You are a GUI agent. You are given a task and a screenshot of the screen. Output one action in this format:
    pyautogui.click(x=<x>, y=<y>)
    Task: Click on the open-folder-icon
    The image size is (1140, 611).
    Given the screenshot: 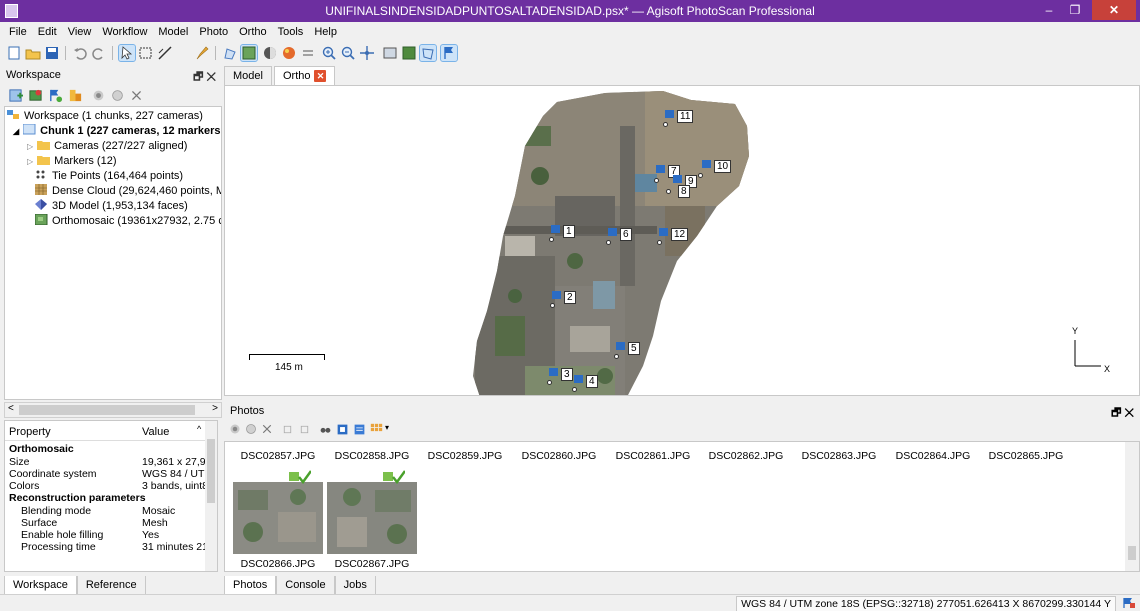 What is the action you would take?
    pyautogui.click(x=33, y=53)
    